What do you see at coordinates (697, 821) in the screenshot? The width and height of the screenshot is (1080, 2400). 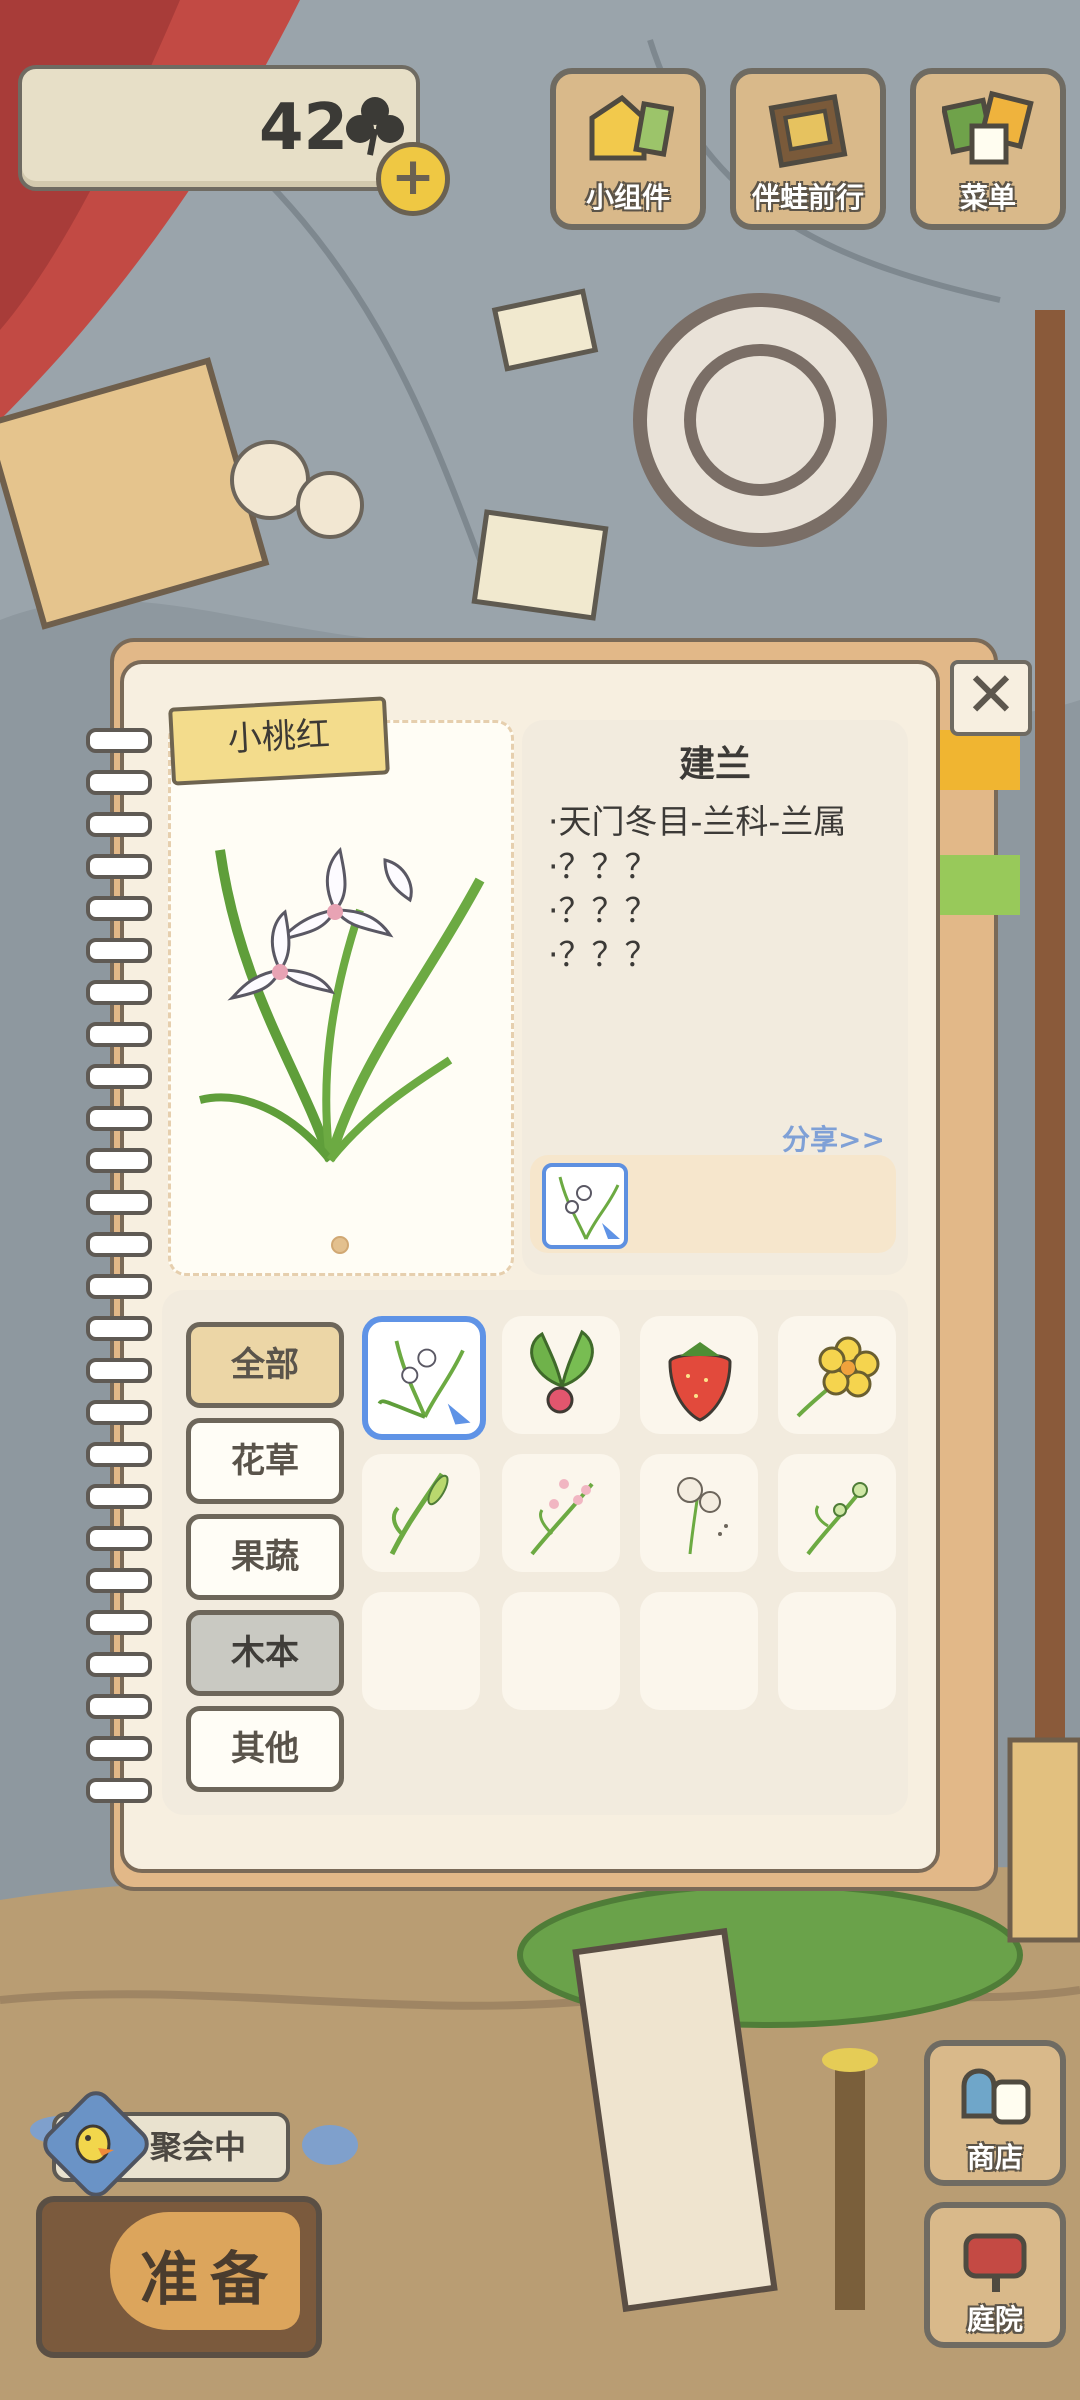 I see `description-line: ·天门冬目-兰科-兰属` at bounding box center [697, 821].